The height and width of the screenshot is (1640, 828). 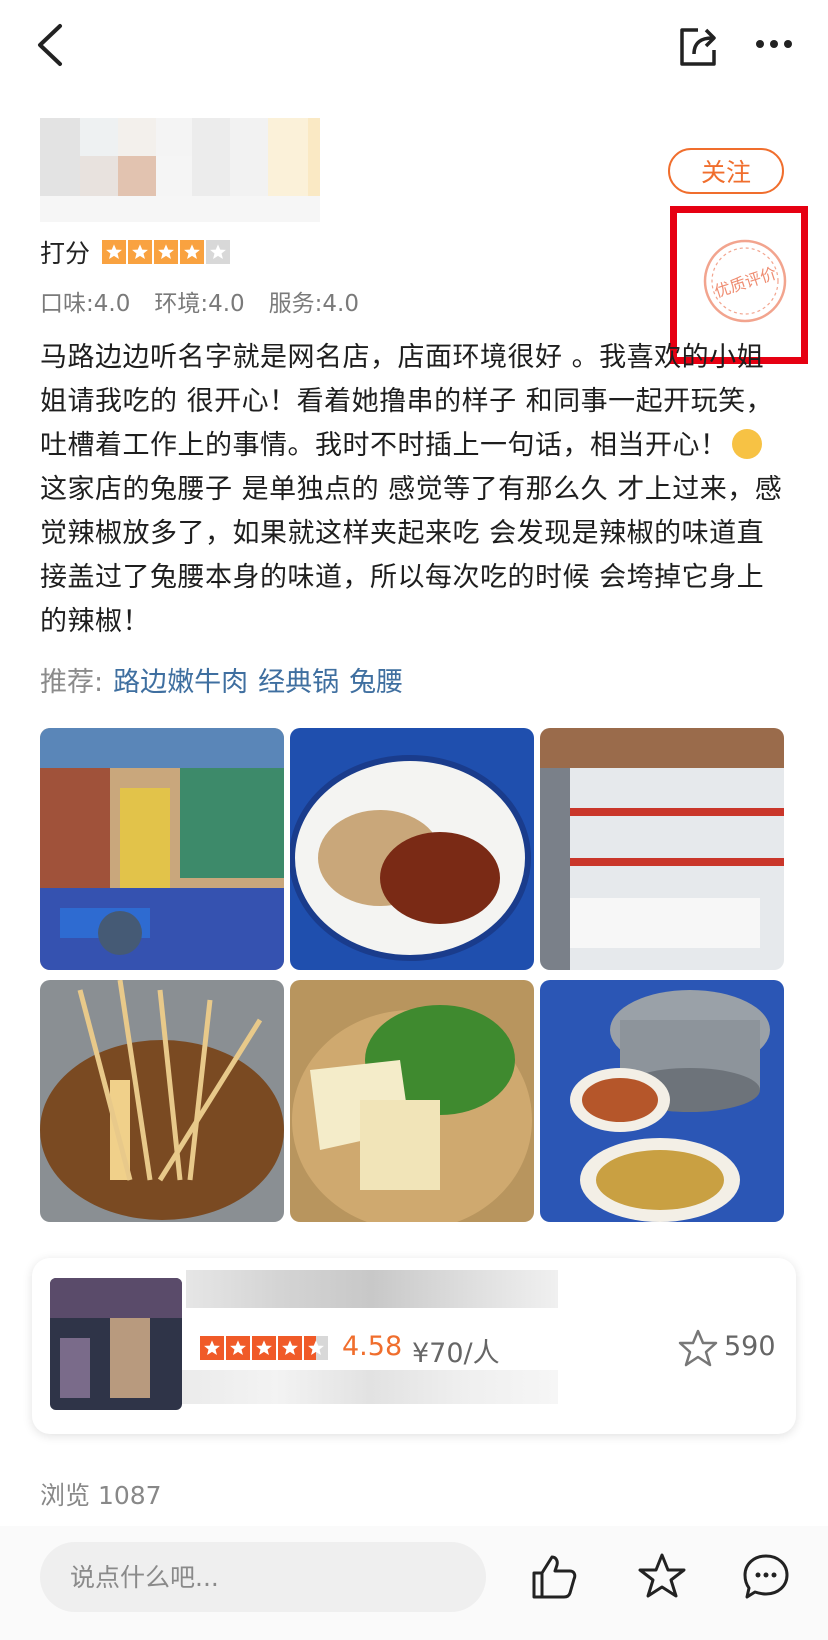 I want to click on review-photo-spice-plate, so click(x=412, y=849).